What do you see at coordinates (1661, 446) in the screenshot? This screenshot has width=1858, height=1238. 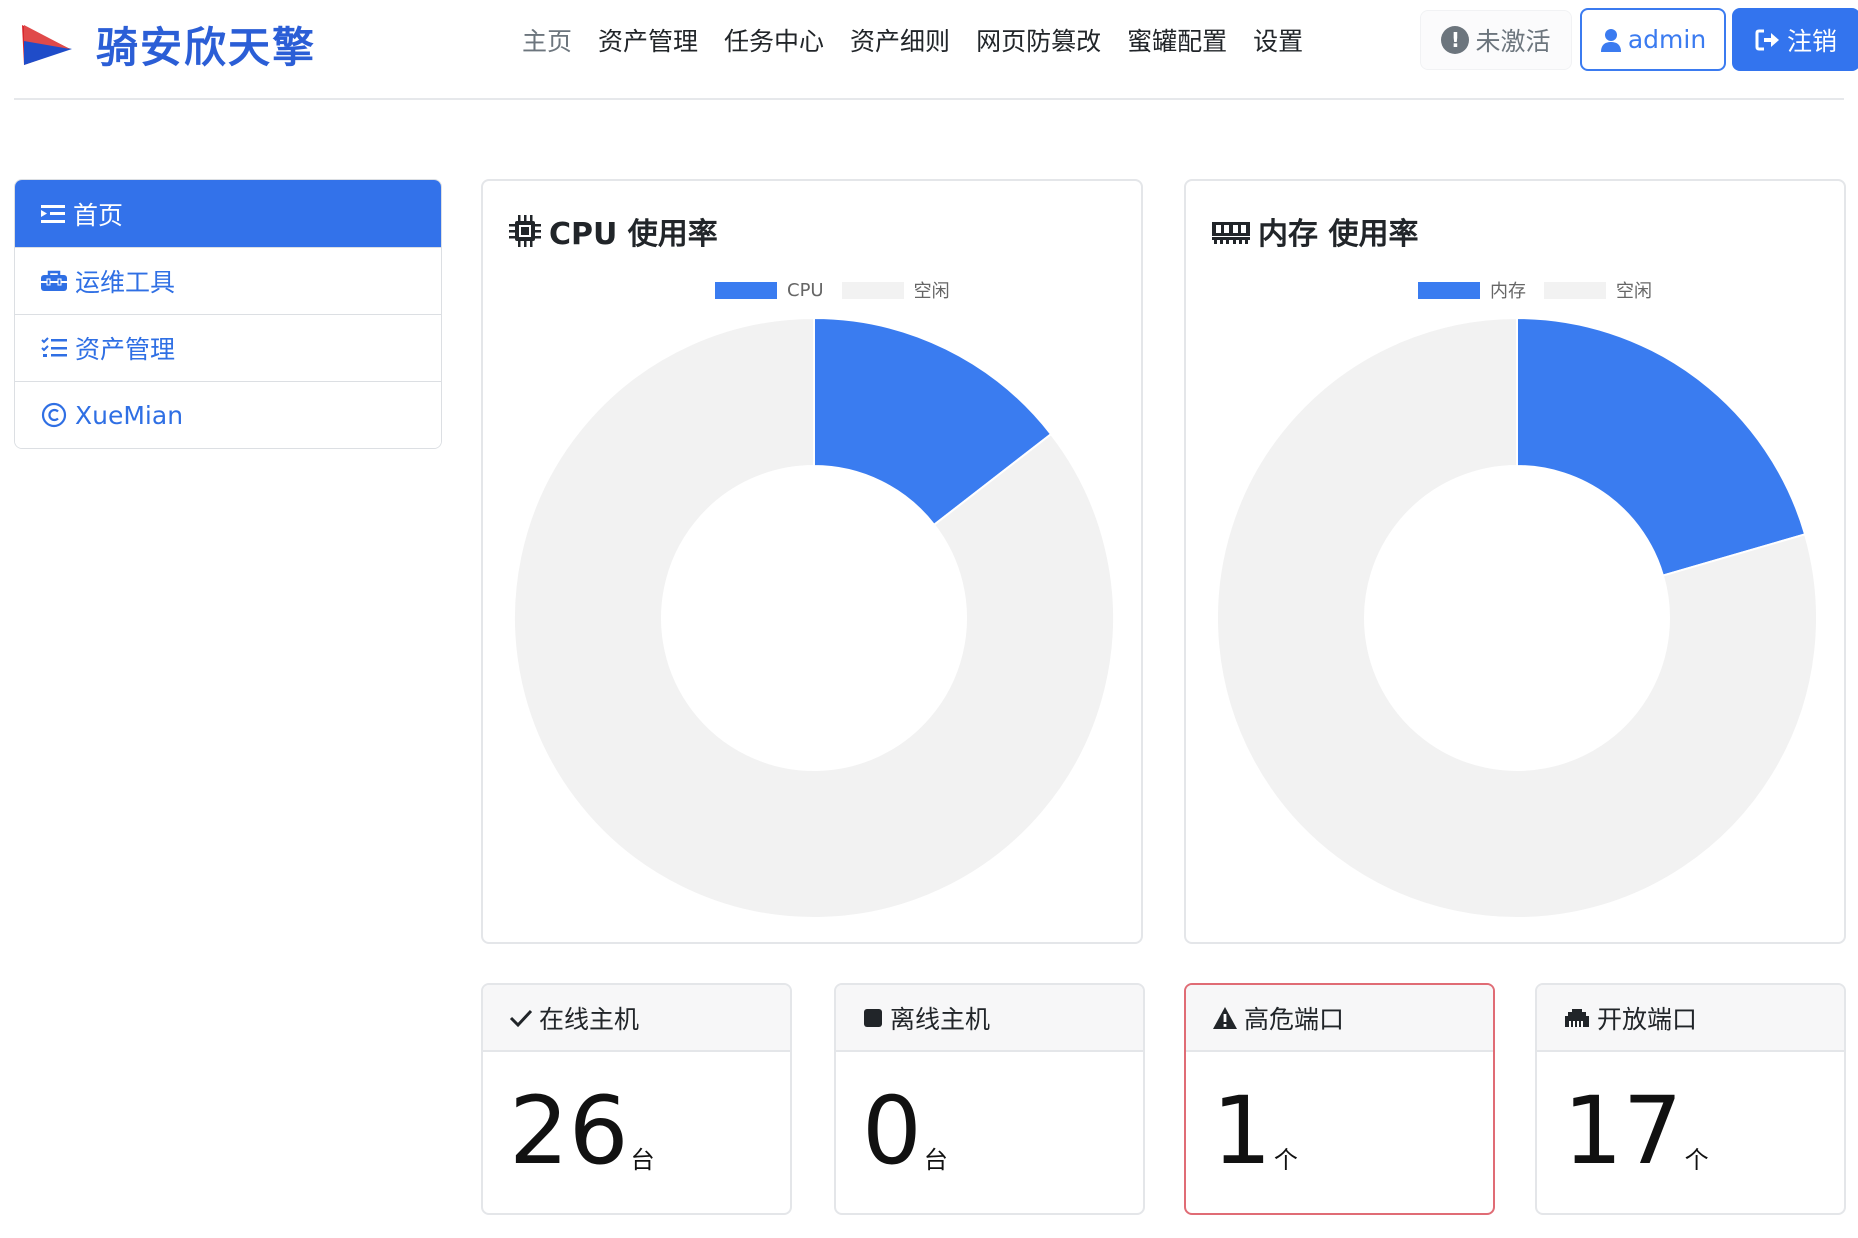 I see `memory-donut-slice-used` at bounding box center [1661, 446].